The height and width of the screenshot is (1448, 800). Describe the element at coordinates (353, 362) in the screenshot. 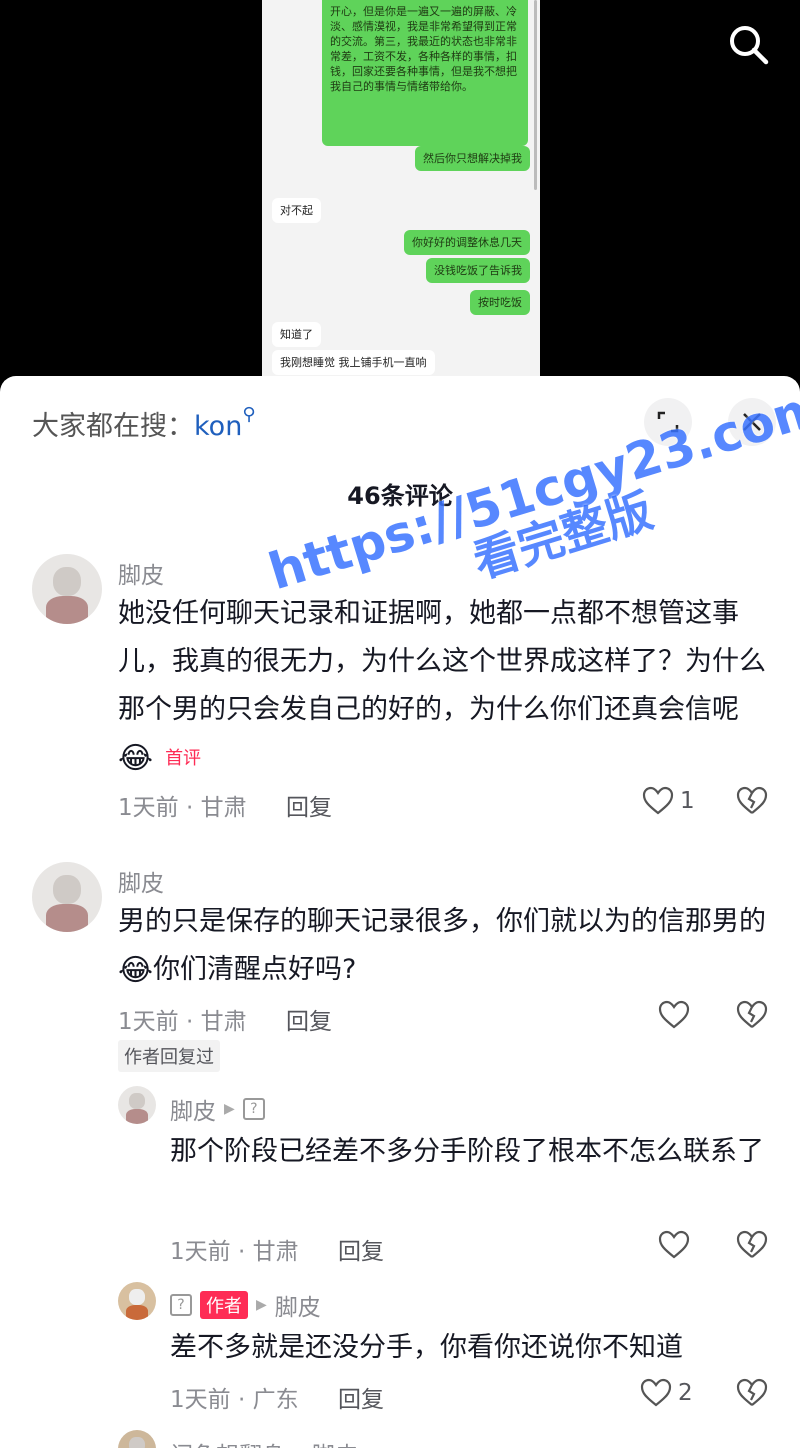

I see `chat-bubble: 我刚想睡觉 我上铺手机一直响` at that location.